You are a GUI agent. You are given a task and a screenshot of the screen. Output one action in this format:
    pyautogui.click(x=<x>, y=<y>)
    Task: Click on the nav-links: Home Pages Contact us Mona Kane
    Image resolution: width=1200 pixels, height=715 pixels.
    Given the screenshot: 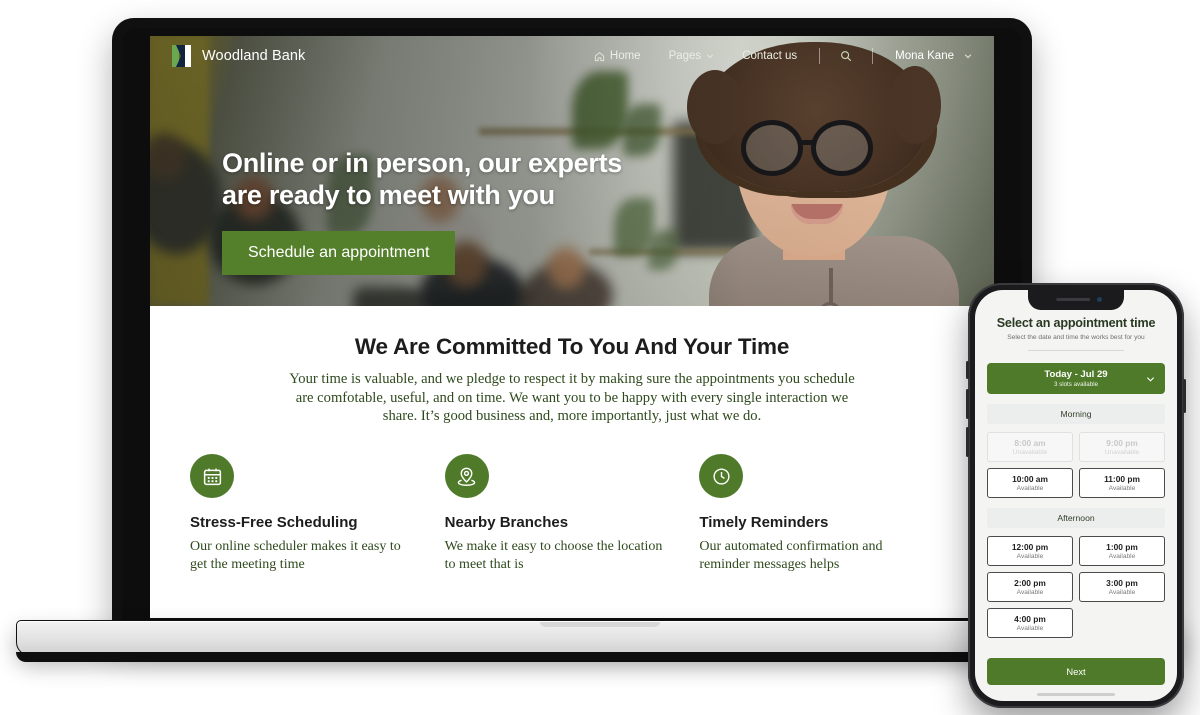 What is the action you would take?
    pyautogui.click(x=776, y=56)
    